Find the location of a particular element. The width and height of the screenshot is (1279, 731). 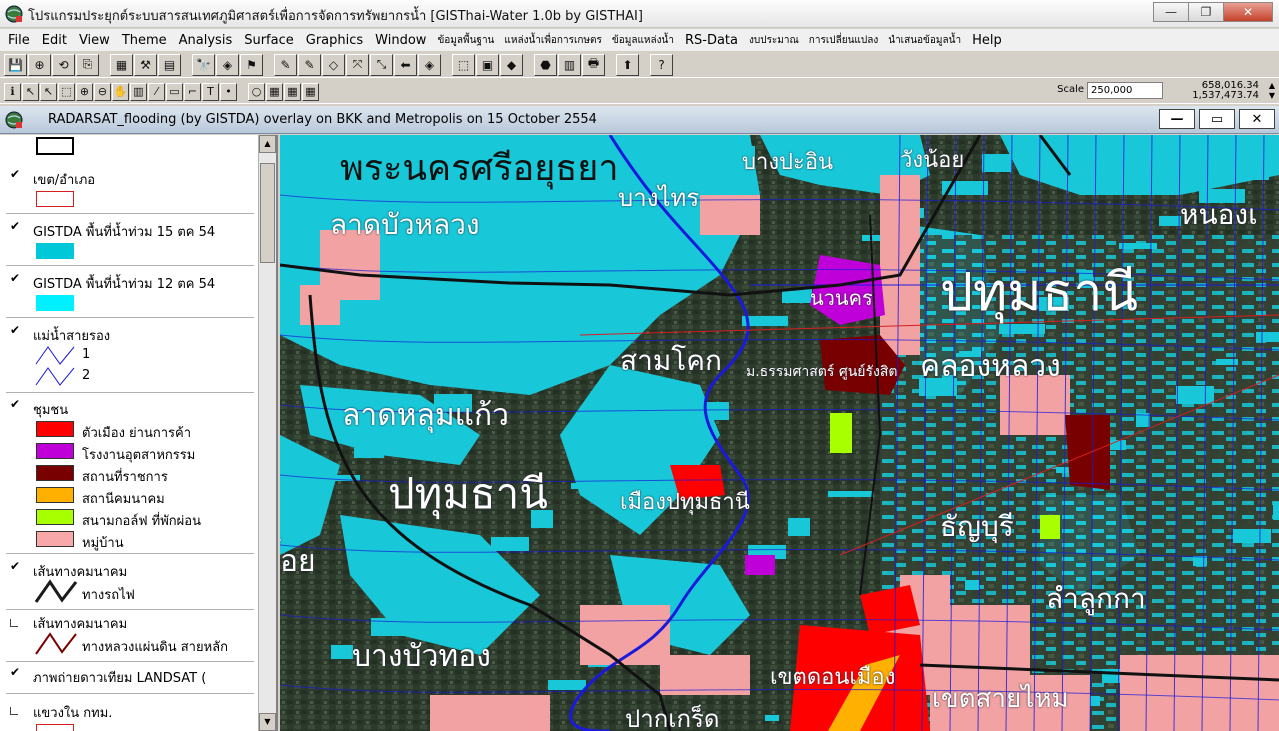

theme-checkbox-landsat: ✔ is located at coordinates (16, 672).